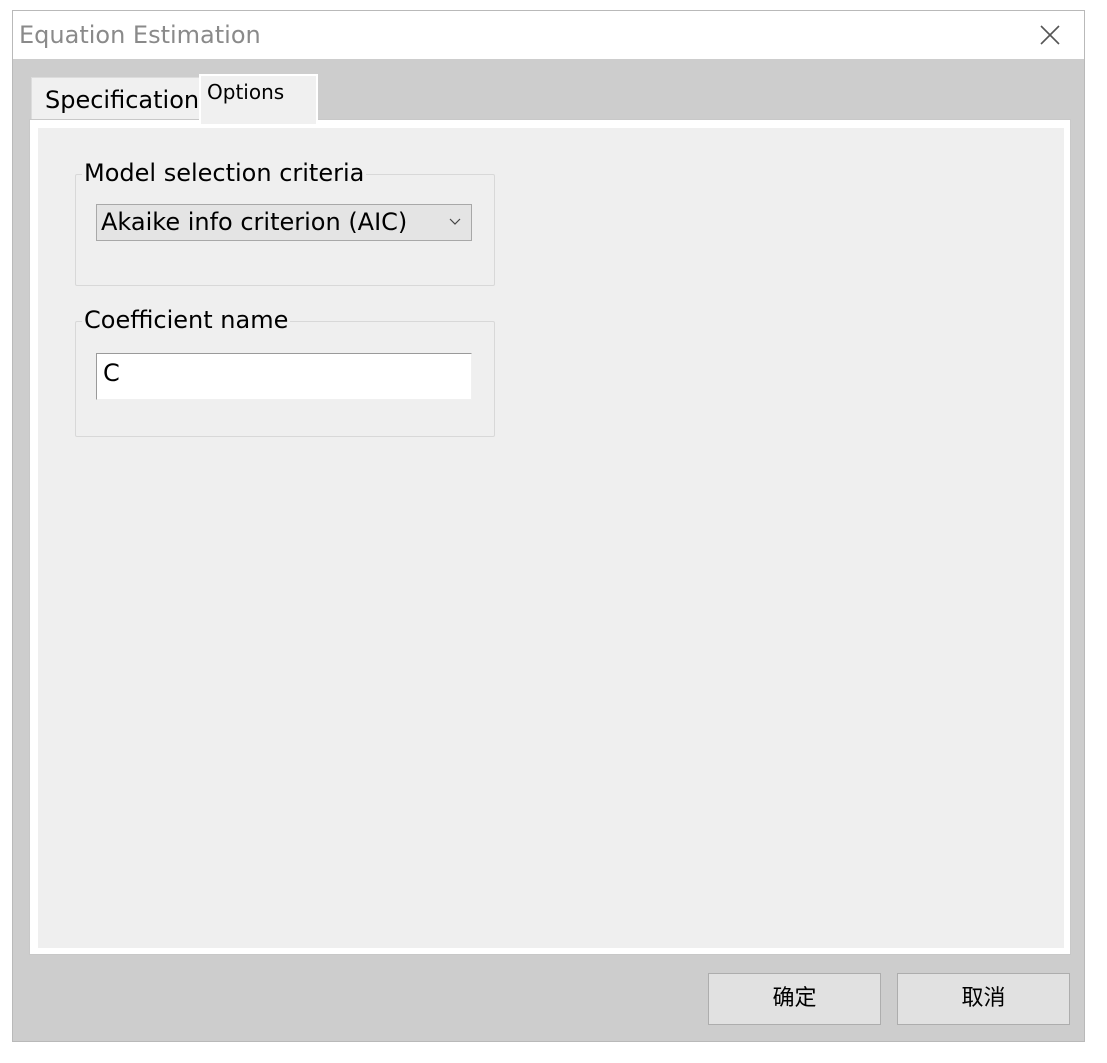 The image size is (1107, 1063). I want to click on tab-specification: Specification, so click(115, 99).